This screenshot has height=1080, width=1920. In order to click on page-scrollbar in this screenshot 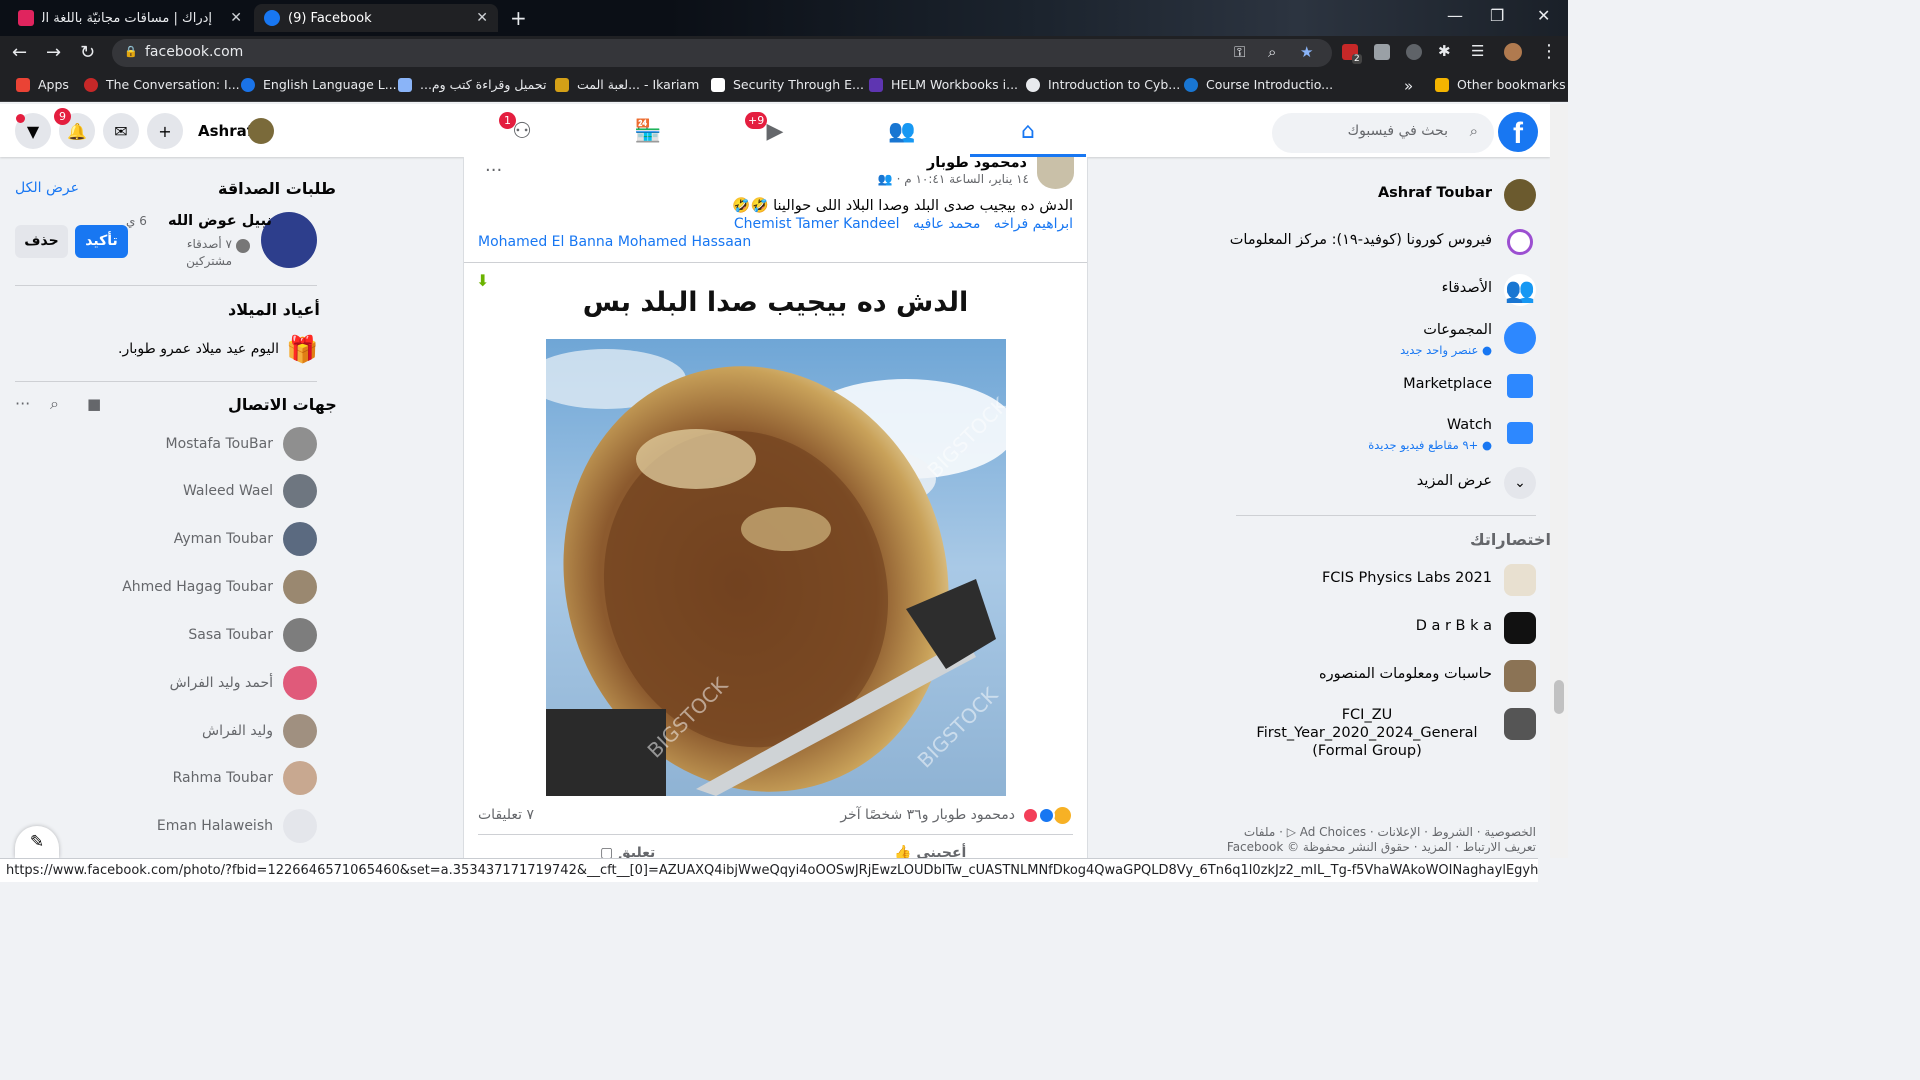, I will do `click(1559, 481)`.